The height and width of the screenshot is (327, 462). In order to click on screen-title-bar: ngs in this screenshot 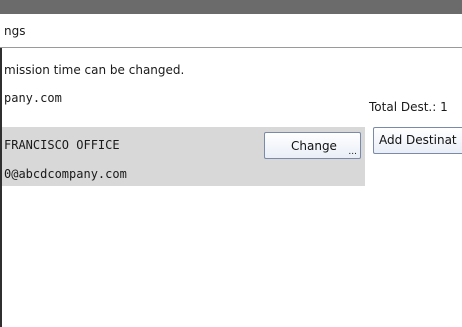, I will do `click(231, 31)`.